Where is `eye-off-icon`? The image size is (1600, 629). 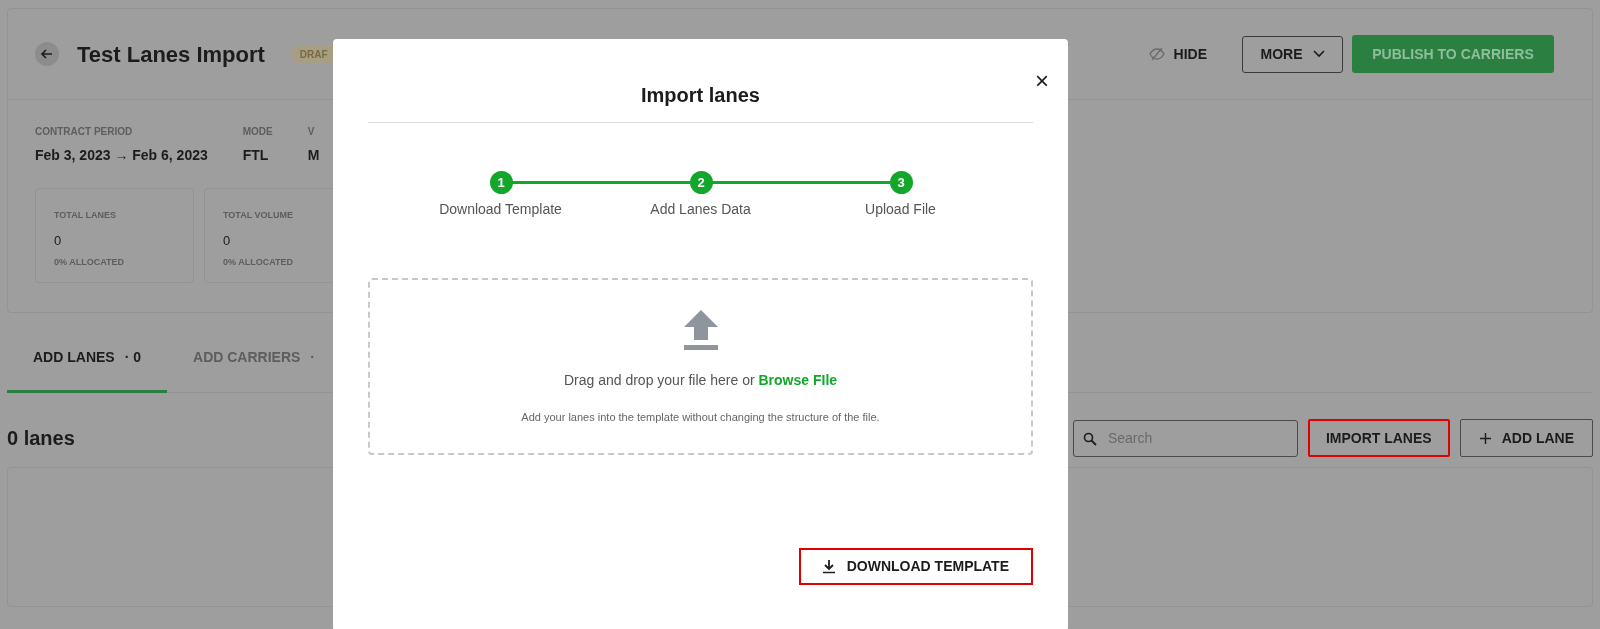 eye-off-icon is located at coordinates (1156, 54).